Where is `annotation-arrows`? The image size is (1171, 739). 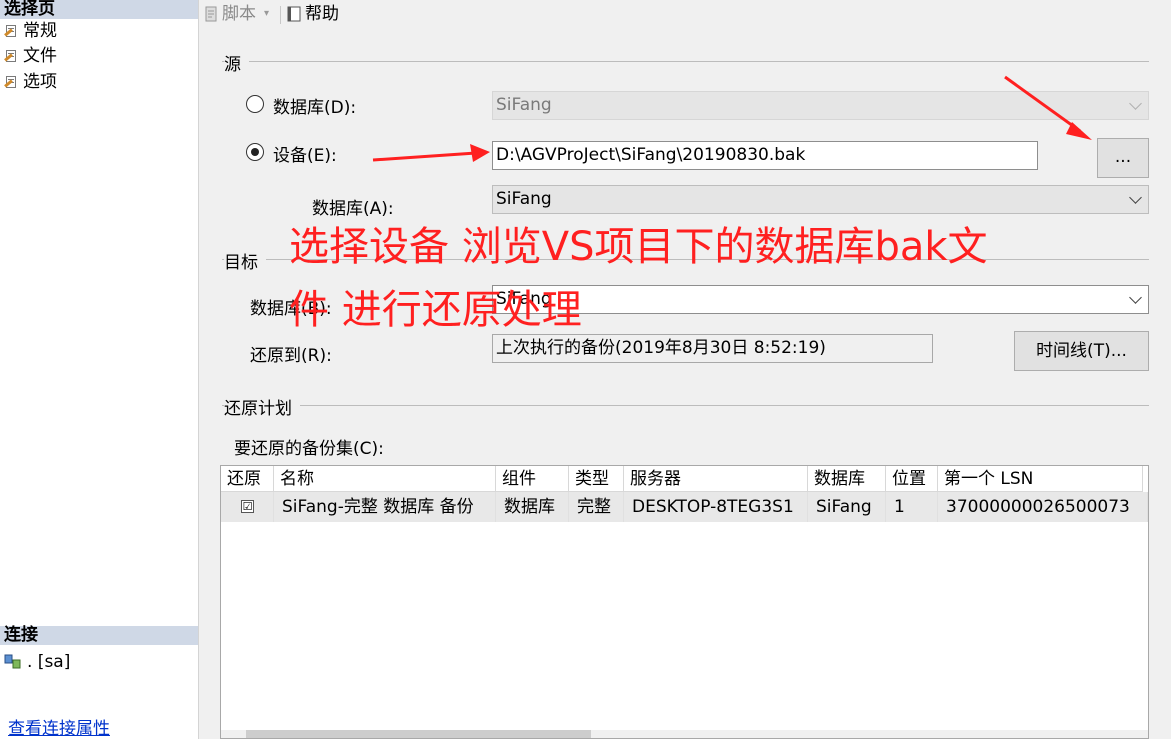 annotation-arrows is located at coordinates (732, 118).